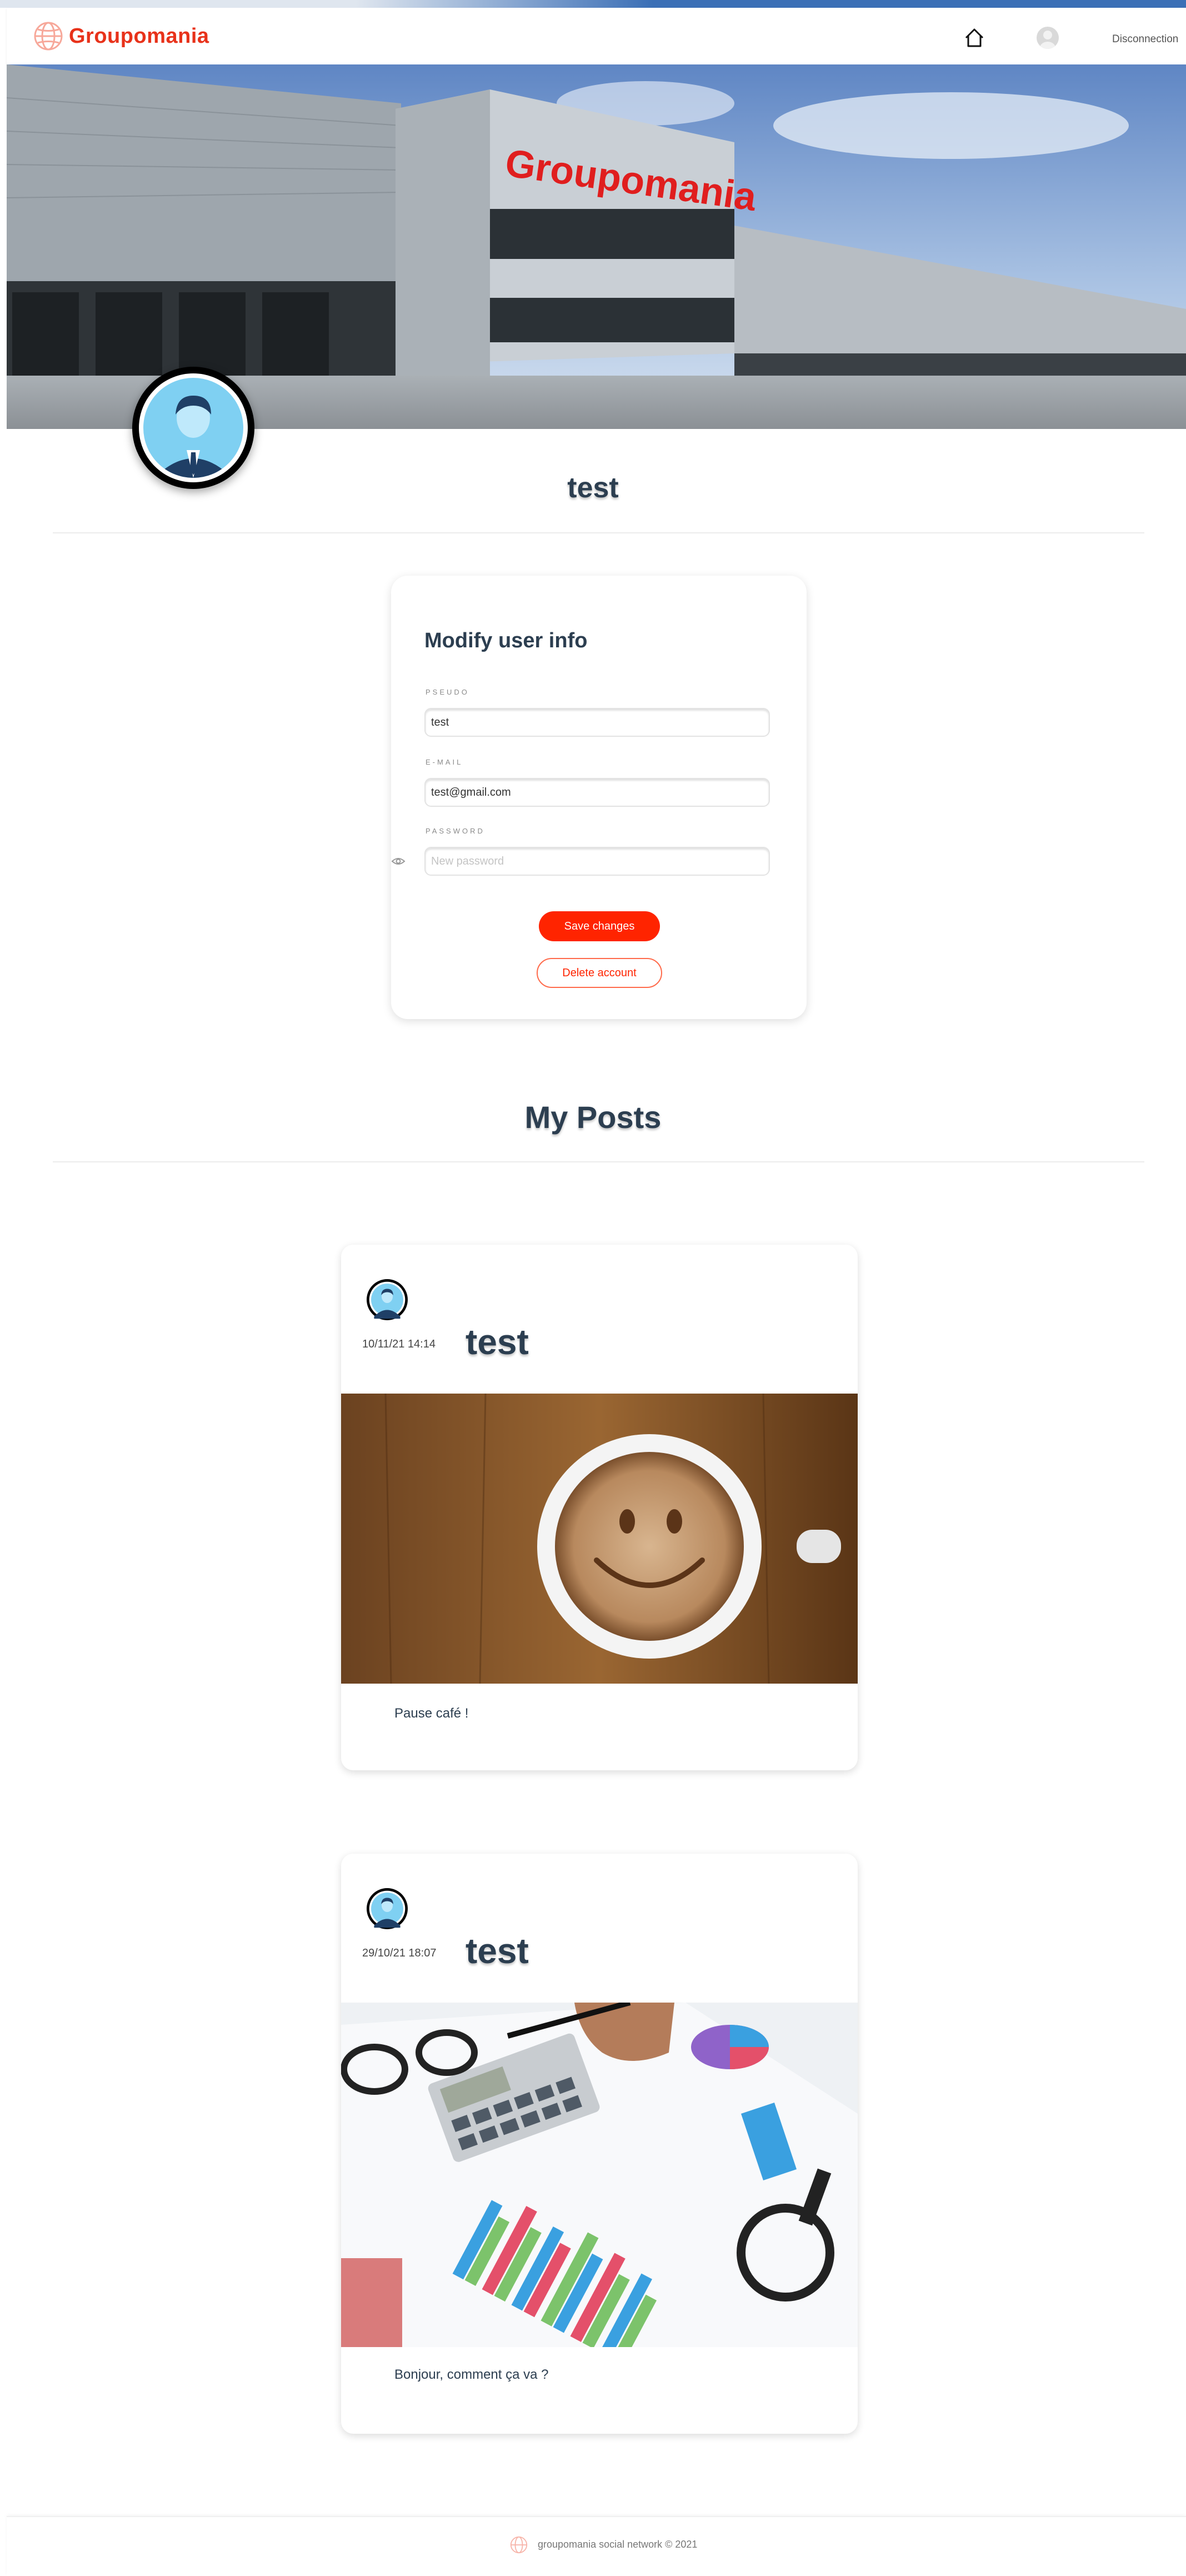 This screenshot has width=1186, height=2576. Describe the element at coordinates (600, 926) in the screenshot. I see `save-changes-button: Save changes` at that location.